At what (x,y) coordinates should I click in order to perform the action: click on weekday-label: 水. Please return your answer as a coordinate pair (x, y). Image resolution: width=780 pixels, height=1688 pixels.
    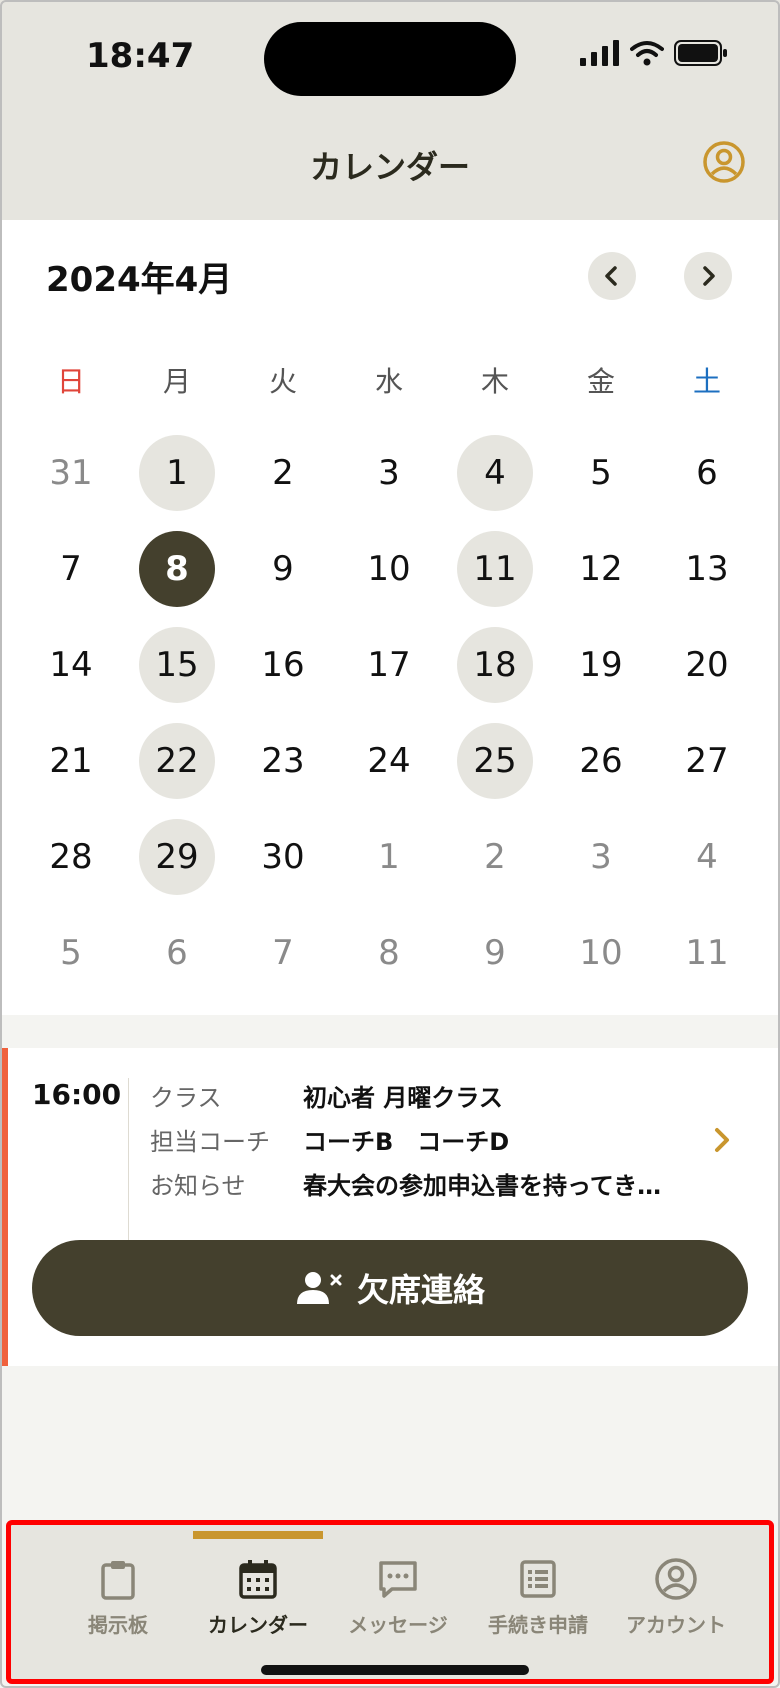
    Looking at the image, I should click on (388, 381).